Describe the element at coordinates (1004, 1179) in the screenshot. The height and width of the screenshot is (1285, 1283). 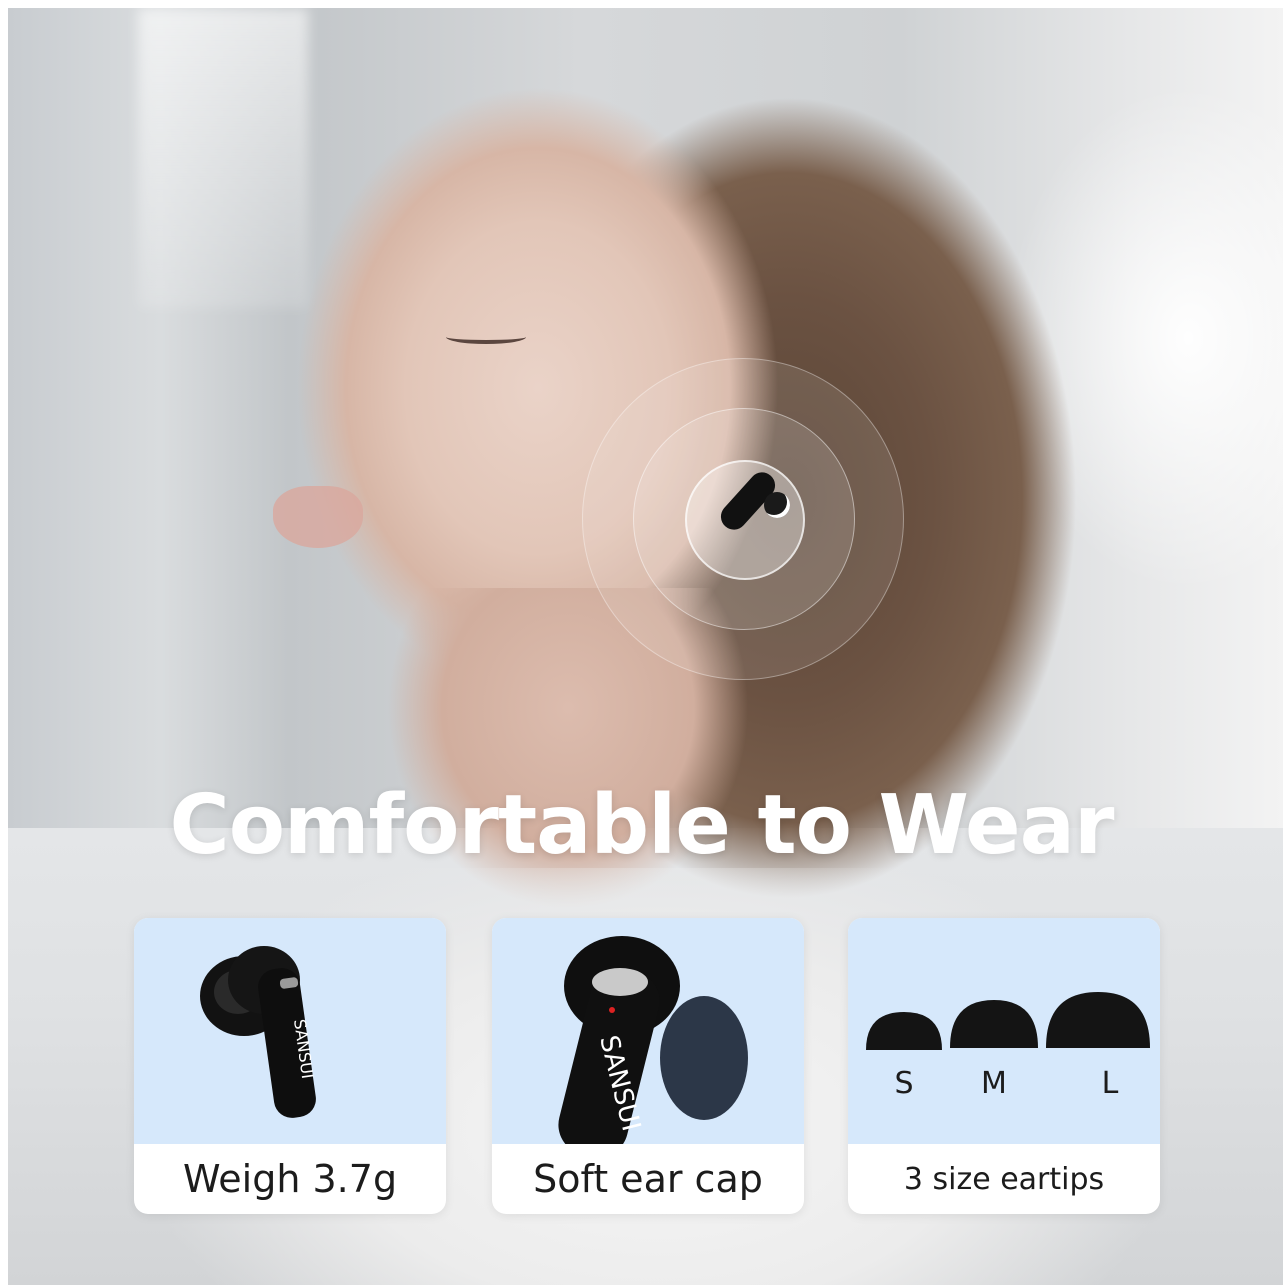
I see `feature-caption: 3 size eartips` at that location.